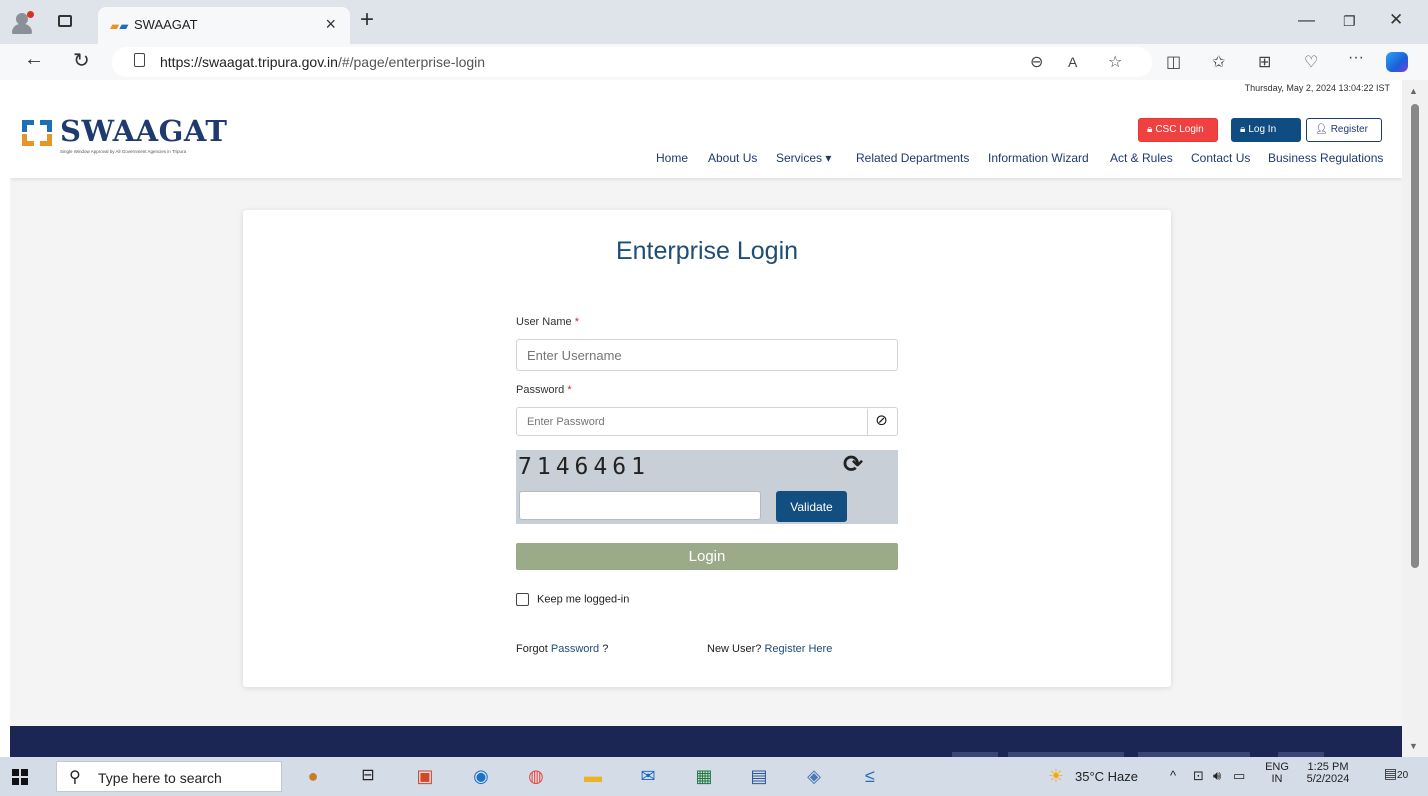 The image size is (1428, 796). Describe the element at coordinates (481, 776) in the screenshot. I see `edge-icon: ◉` at that location.